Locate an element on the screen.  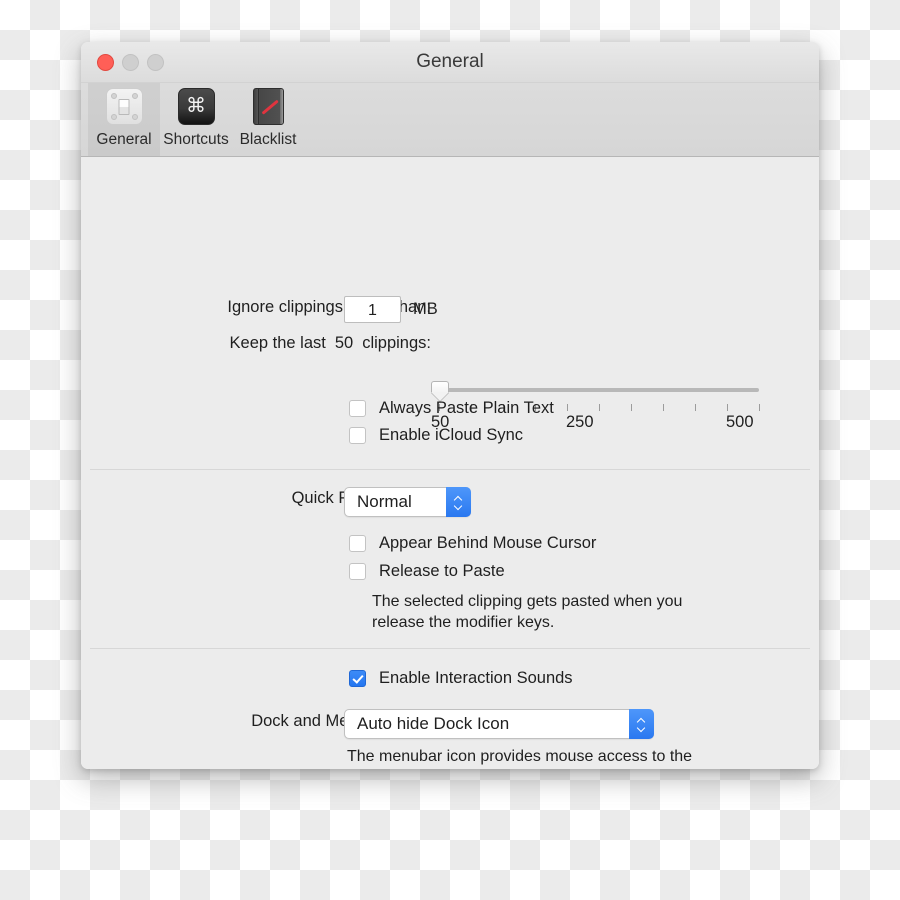
enable-icloud-sync-label: Enable iCloud Sync is located at coordinates (451, 435).